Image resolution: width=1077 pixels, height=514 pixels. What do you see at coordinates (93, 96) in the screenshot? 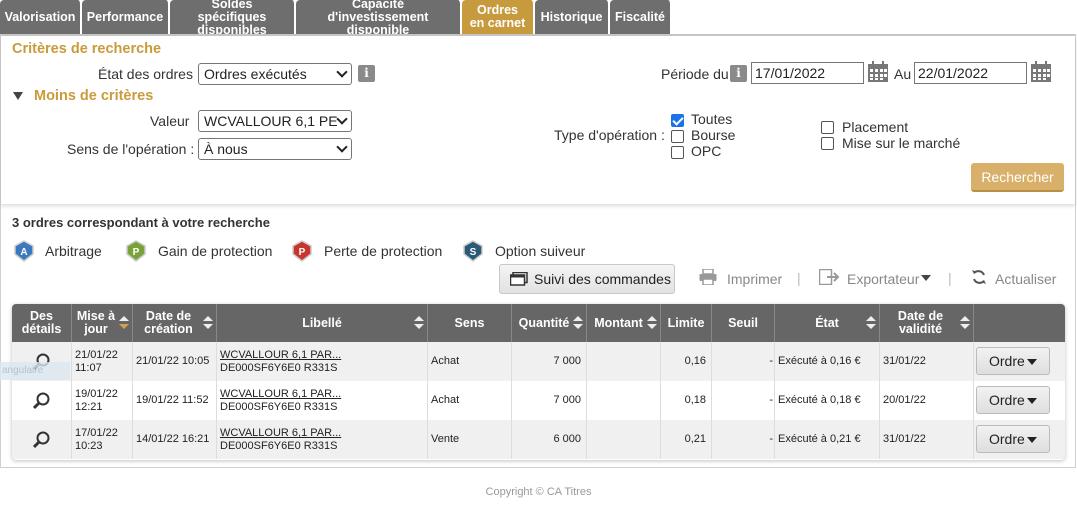
I see `less-criteria-toggle: Moins de critères` at bounding box center [93, 96].